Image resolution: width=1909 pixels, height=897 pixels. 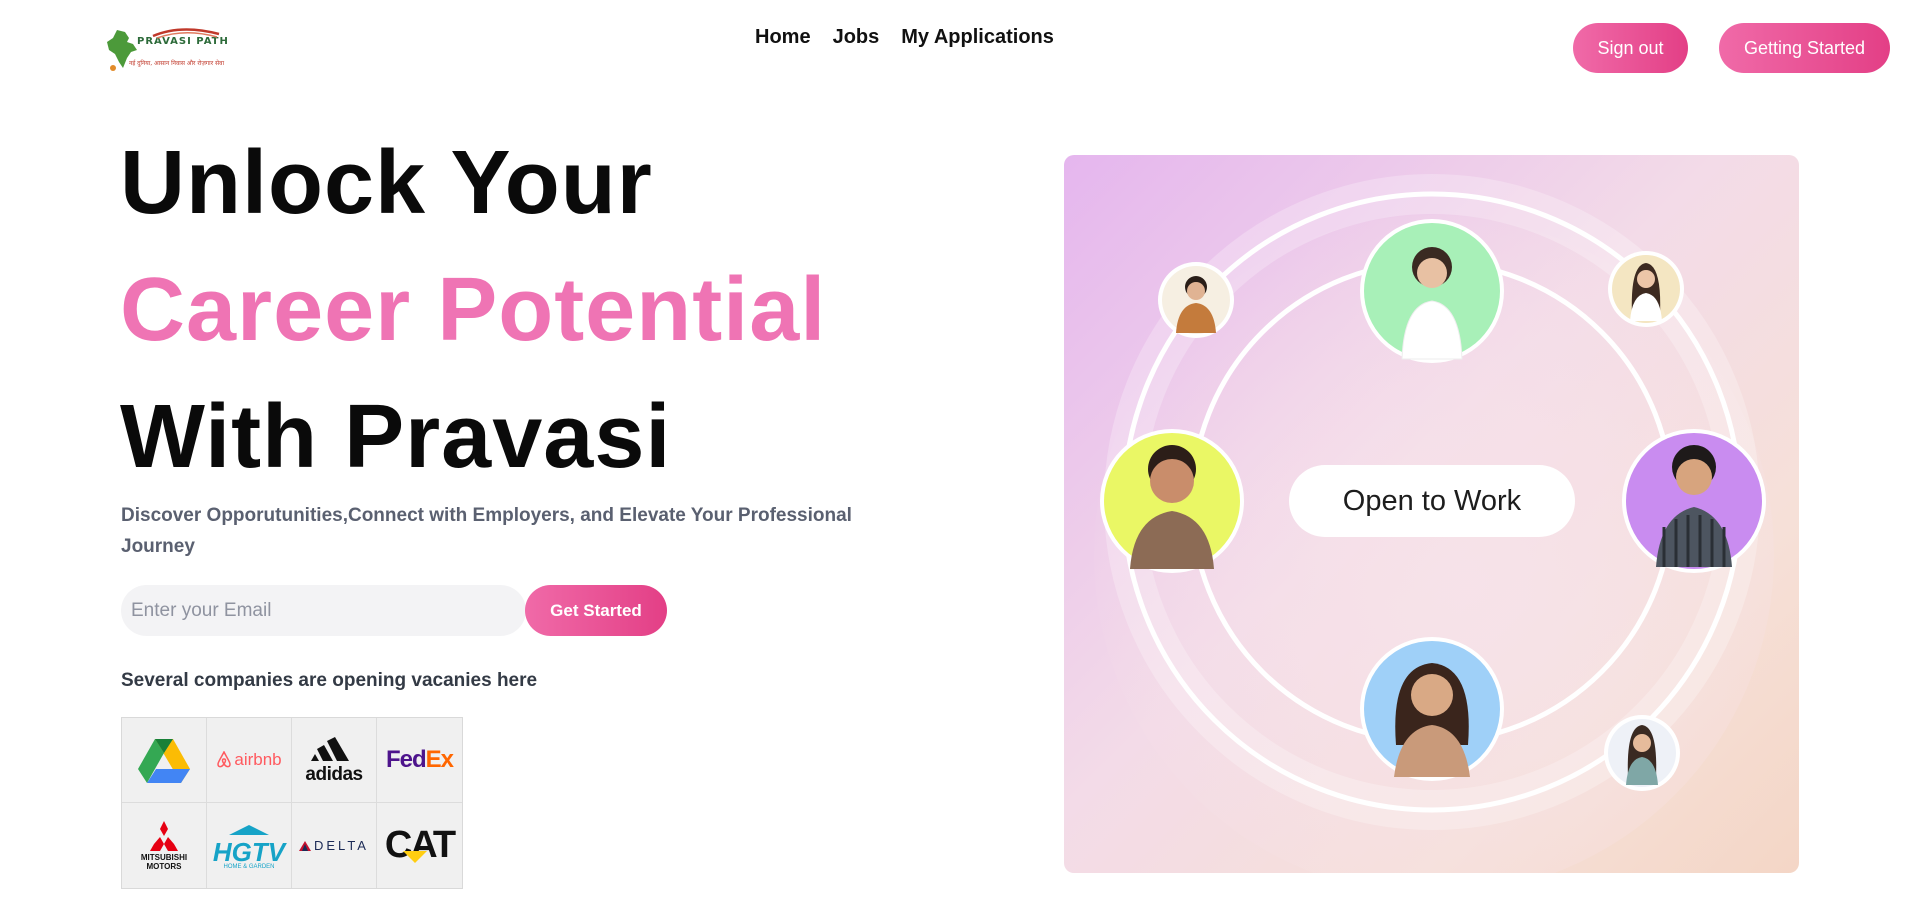 I want to click on adidas-logo: adidas, so click(x=334, y=760).